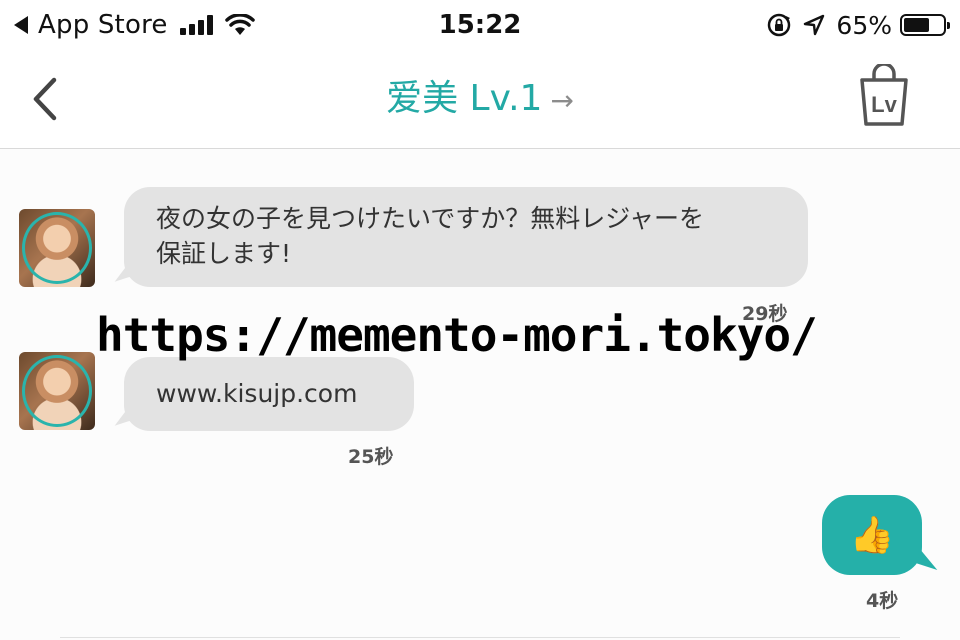 This screenshot has height=640, width=960. Describe the element at coordinates (779, 25) in the screenshot. I see `rotation-lock-icon` at that location.